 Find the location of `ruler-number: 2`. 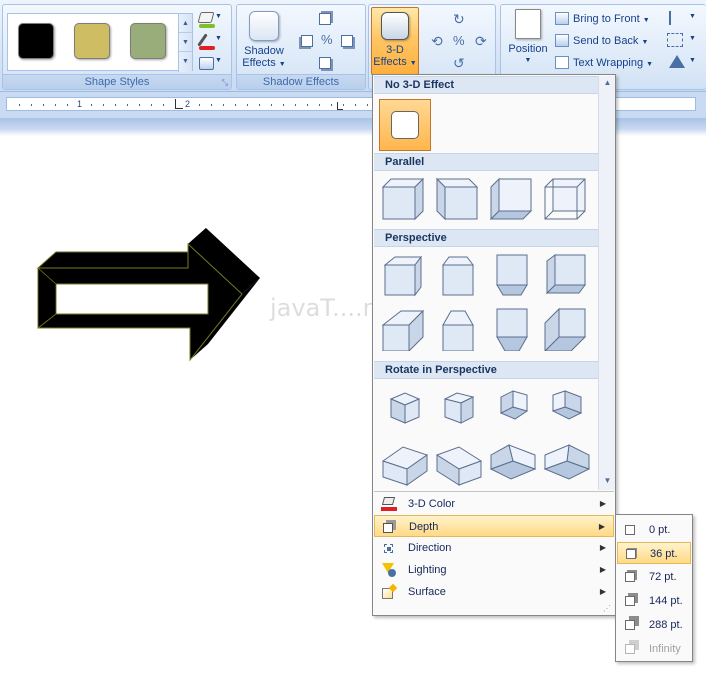

ruler-number: 2 is located at coordinates (188, 104).